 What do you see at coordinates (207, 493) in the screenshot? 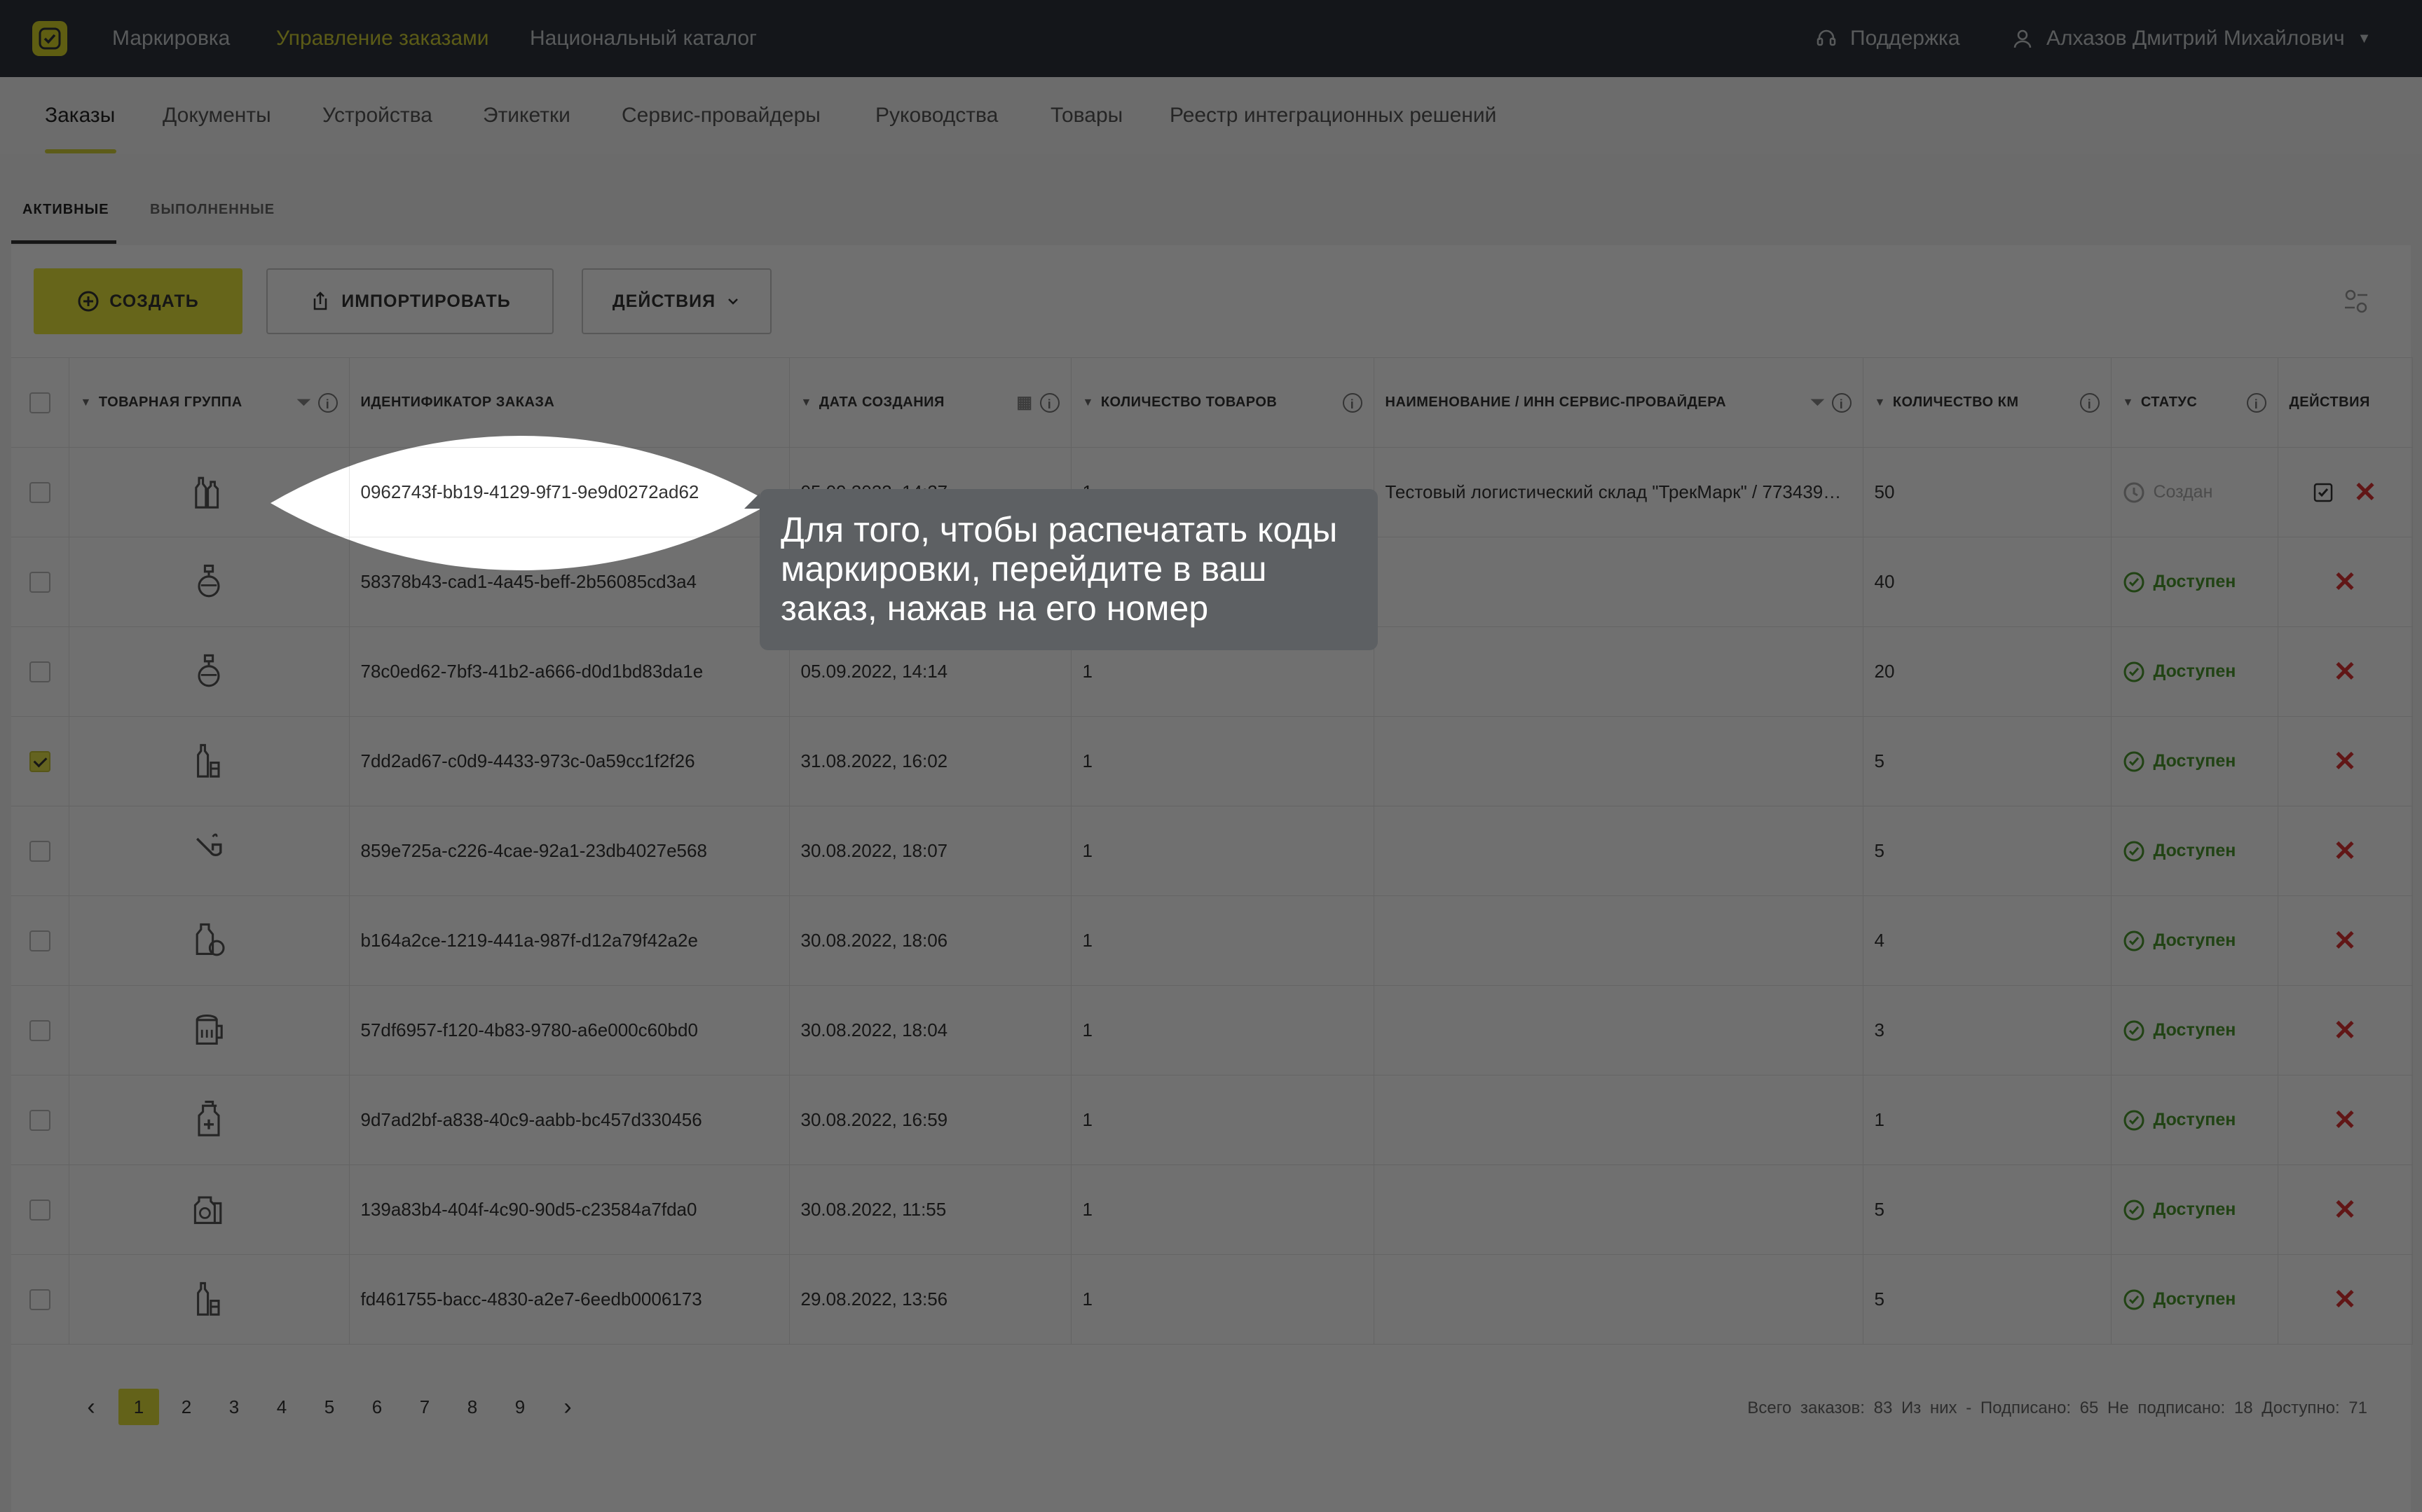
I see `bottles-icon` at bounding box center [207, 493].